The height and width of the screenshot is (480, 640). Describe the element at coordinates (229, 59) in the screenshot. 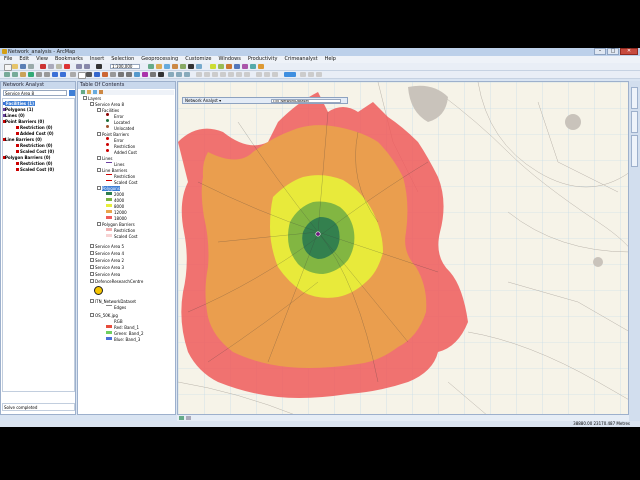

I see `menu-windows: Windows` at that location.